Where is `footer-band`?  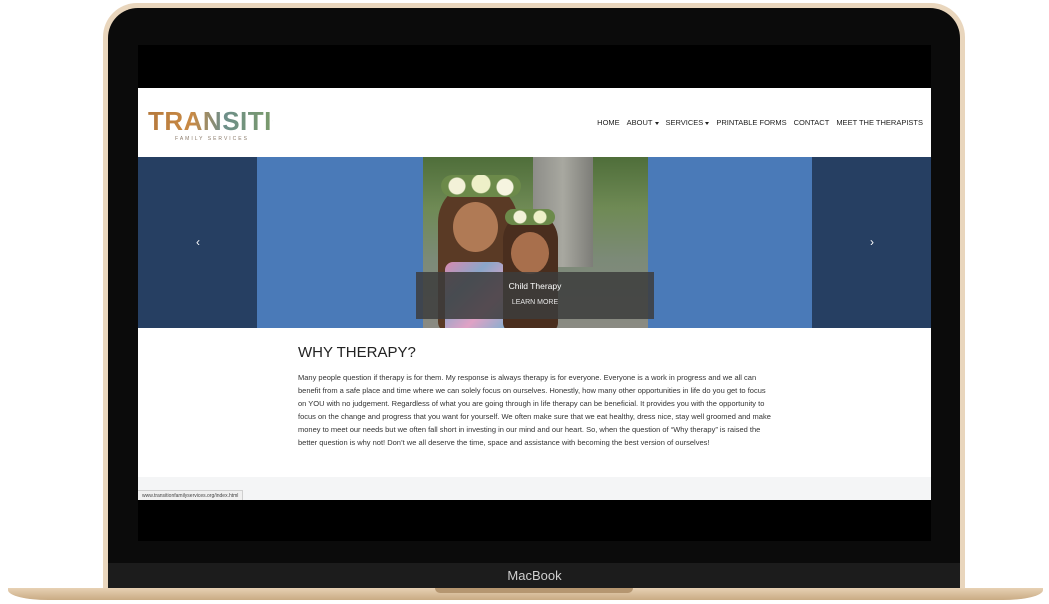
footer-band is located at coordinates (534, 488).